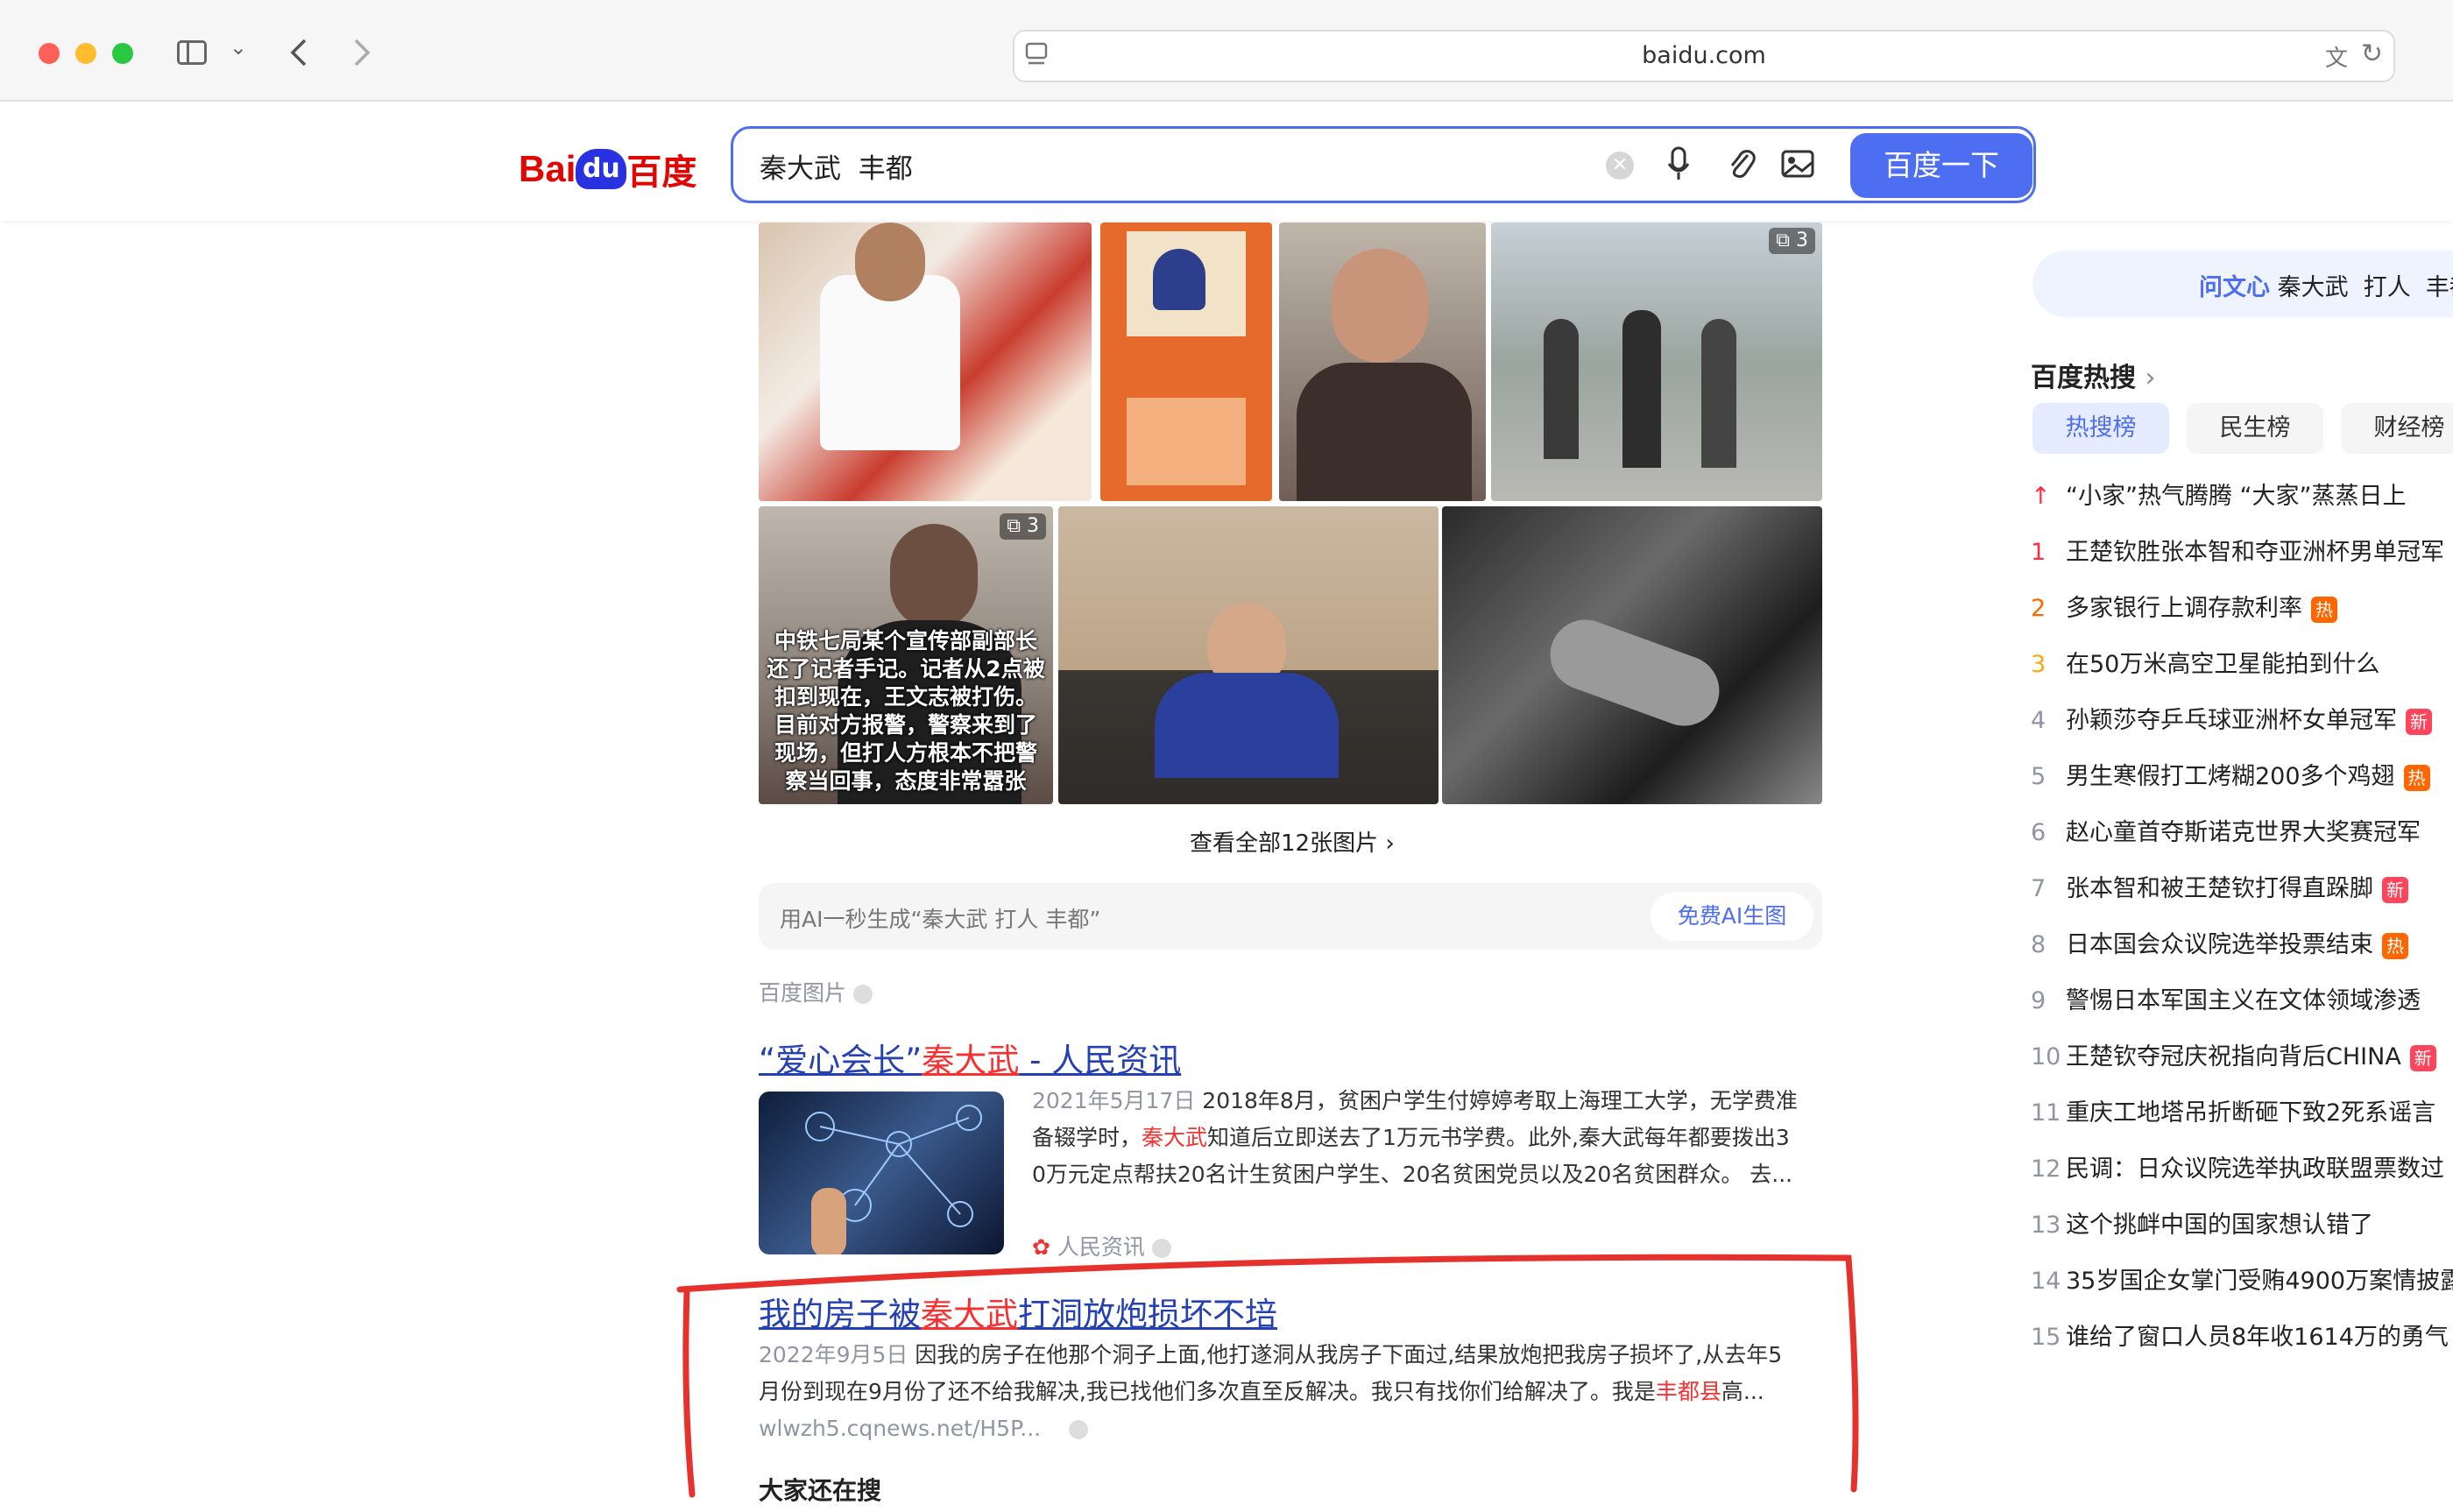  Describe the element at coordinates (2046, 1282) in the screenshot. I see `hot-rank: 14` at that location.